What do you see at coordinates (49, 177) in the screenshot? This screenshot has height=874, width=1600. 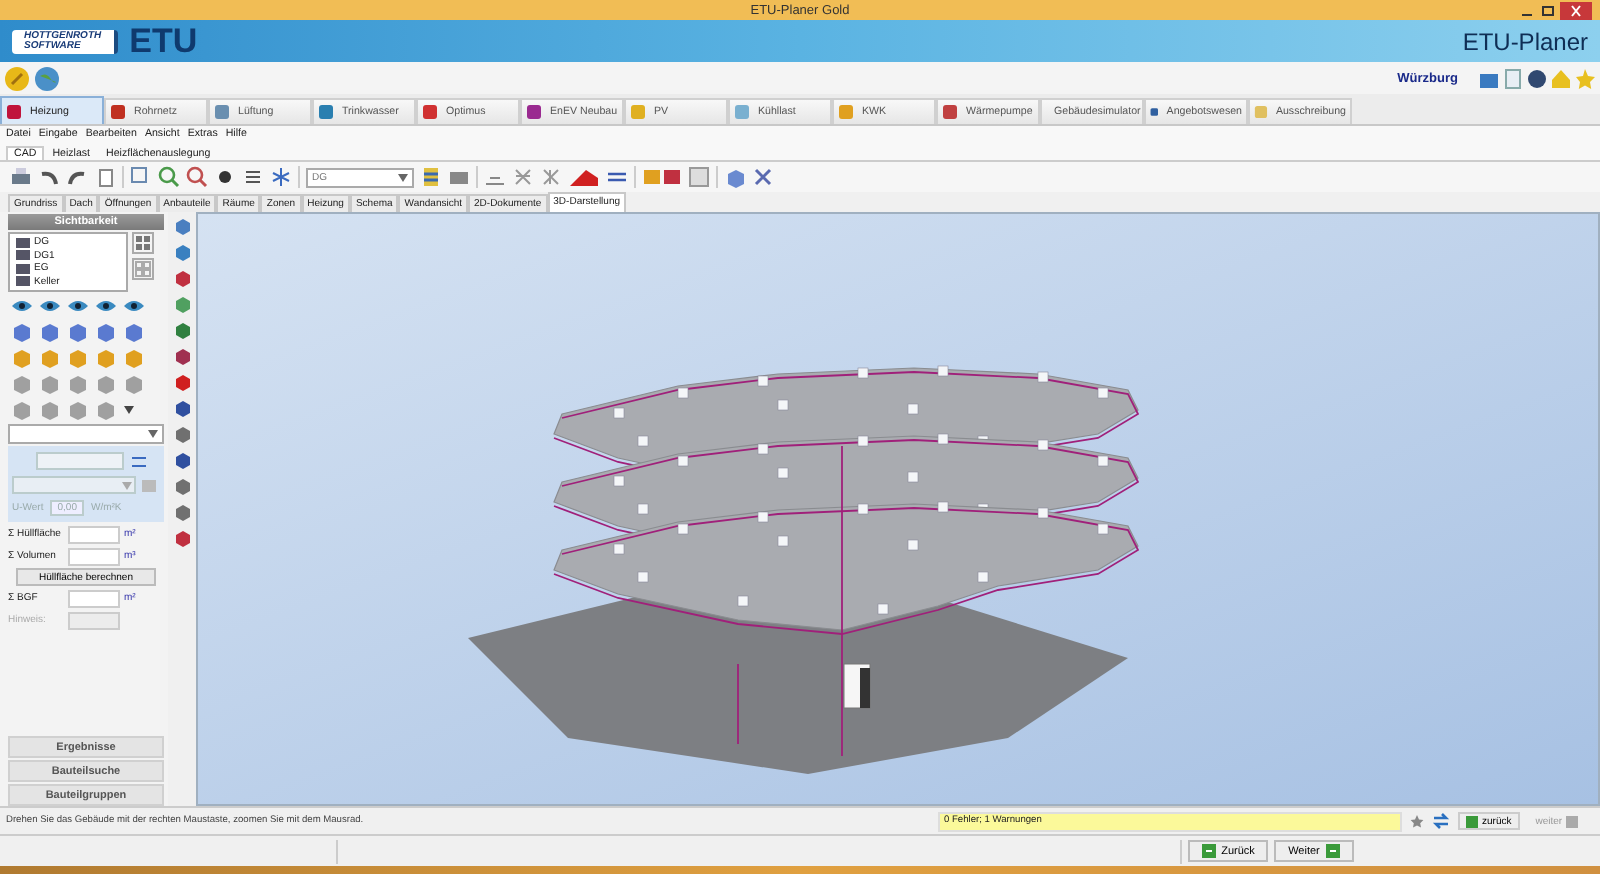 I see `undo-icon` at bounding box center [49, 177].